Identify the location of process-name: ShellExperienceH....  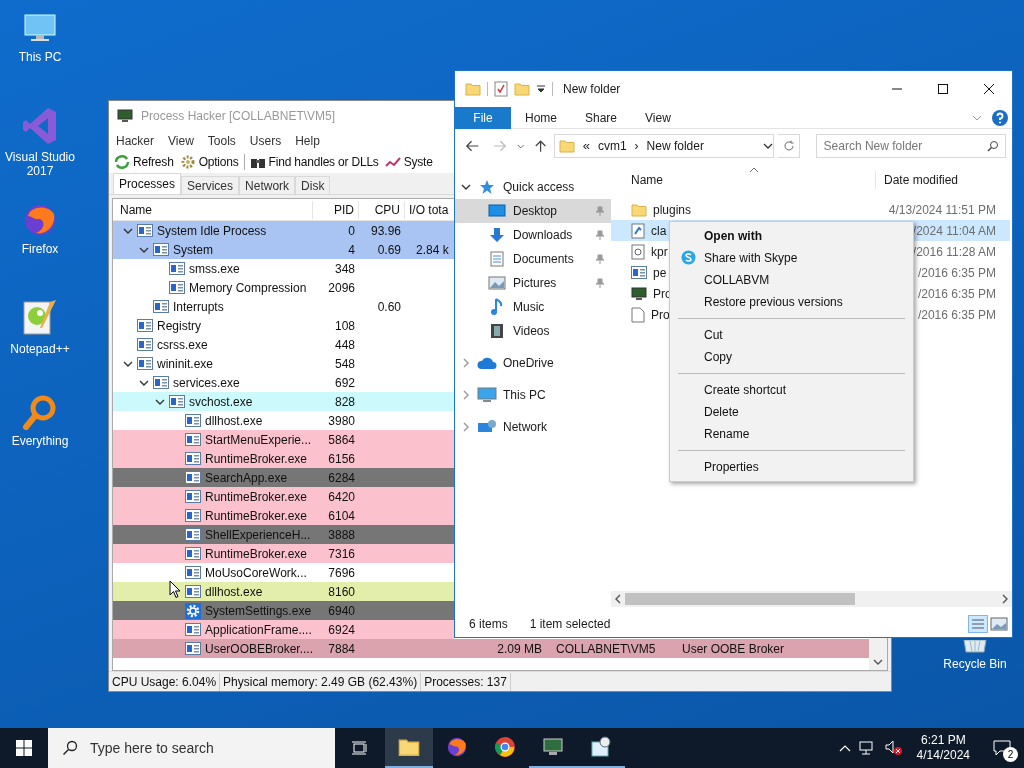
(258, 535).